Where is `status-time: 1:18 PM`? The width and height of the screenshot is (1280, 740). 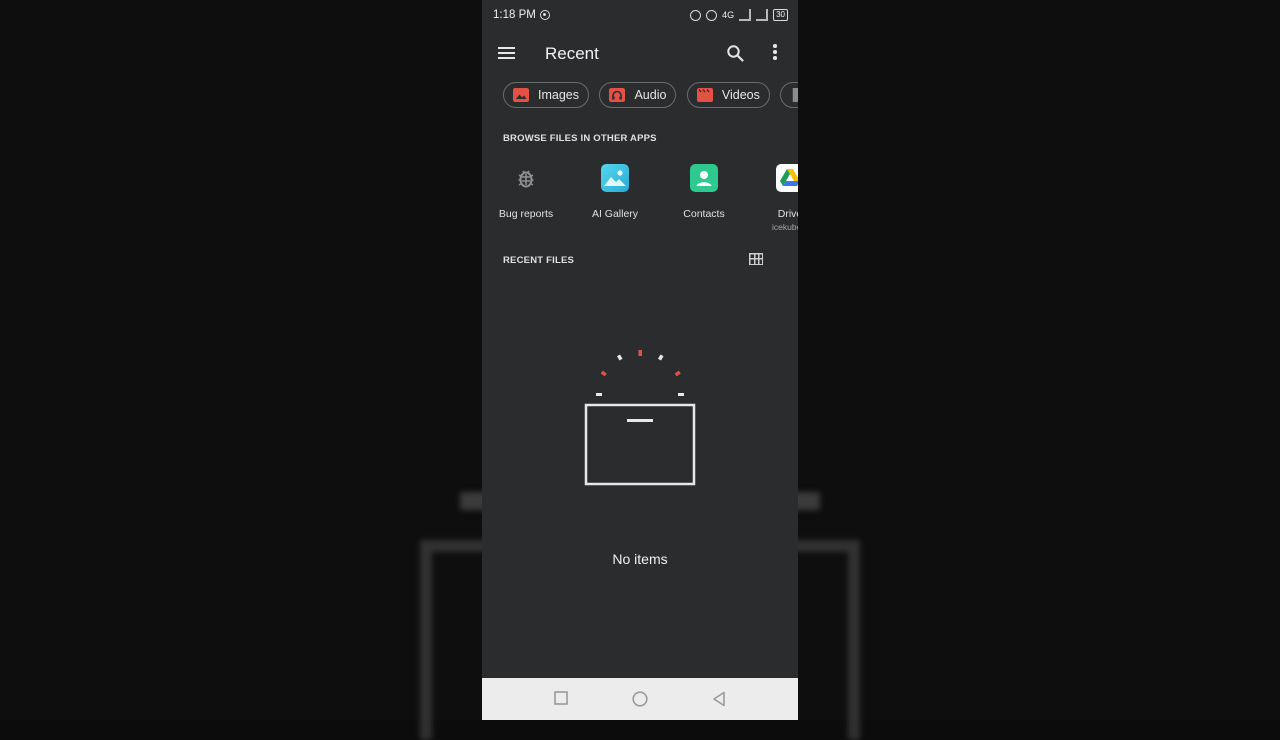
status-time: 1:18 PM is located at coordinates (514, 15).